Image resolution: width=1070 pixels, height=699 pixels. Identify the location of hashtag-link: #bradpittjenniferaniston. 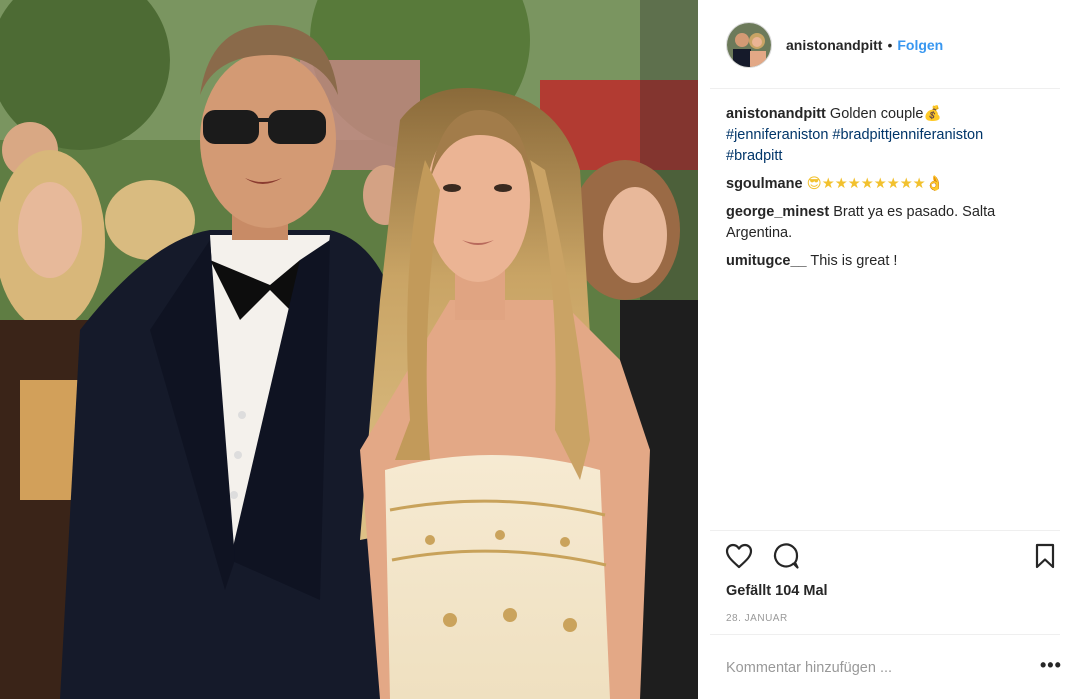
(907, 135).